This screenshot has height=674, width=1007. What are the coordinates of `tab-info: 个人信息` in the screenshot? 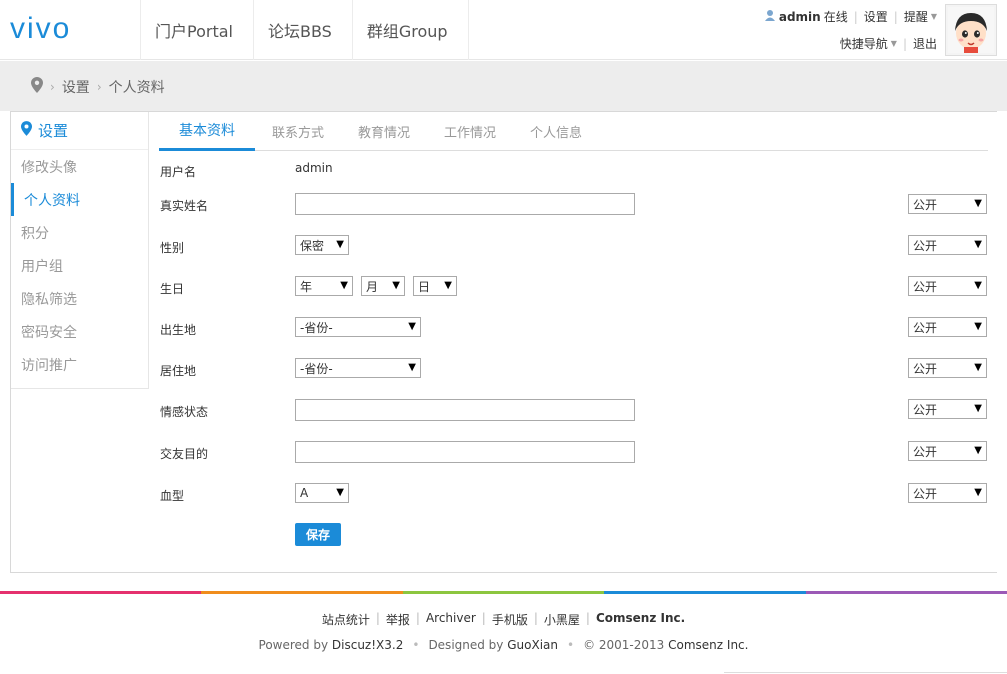 It's located at (556, 131).